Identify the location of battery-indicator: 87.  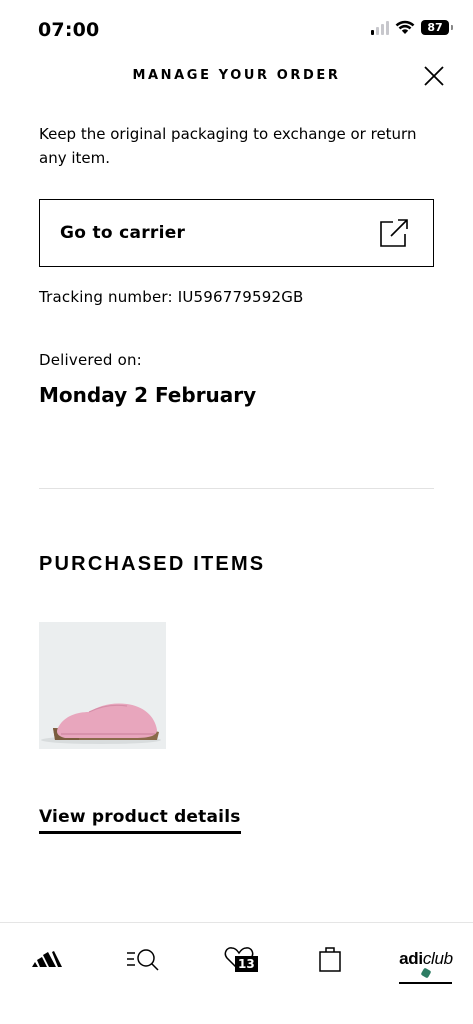
(437, 27).